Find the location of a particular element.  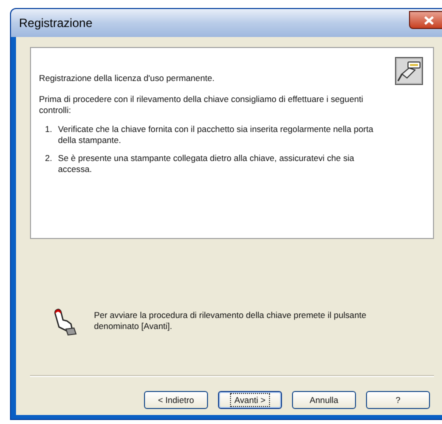

close-icon is located at coordinates (429, 20).